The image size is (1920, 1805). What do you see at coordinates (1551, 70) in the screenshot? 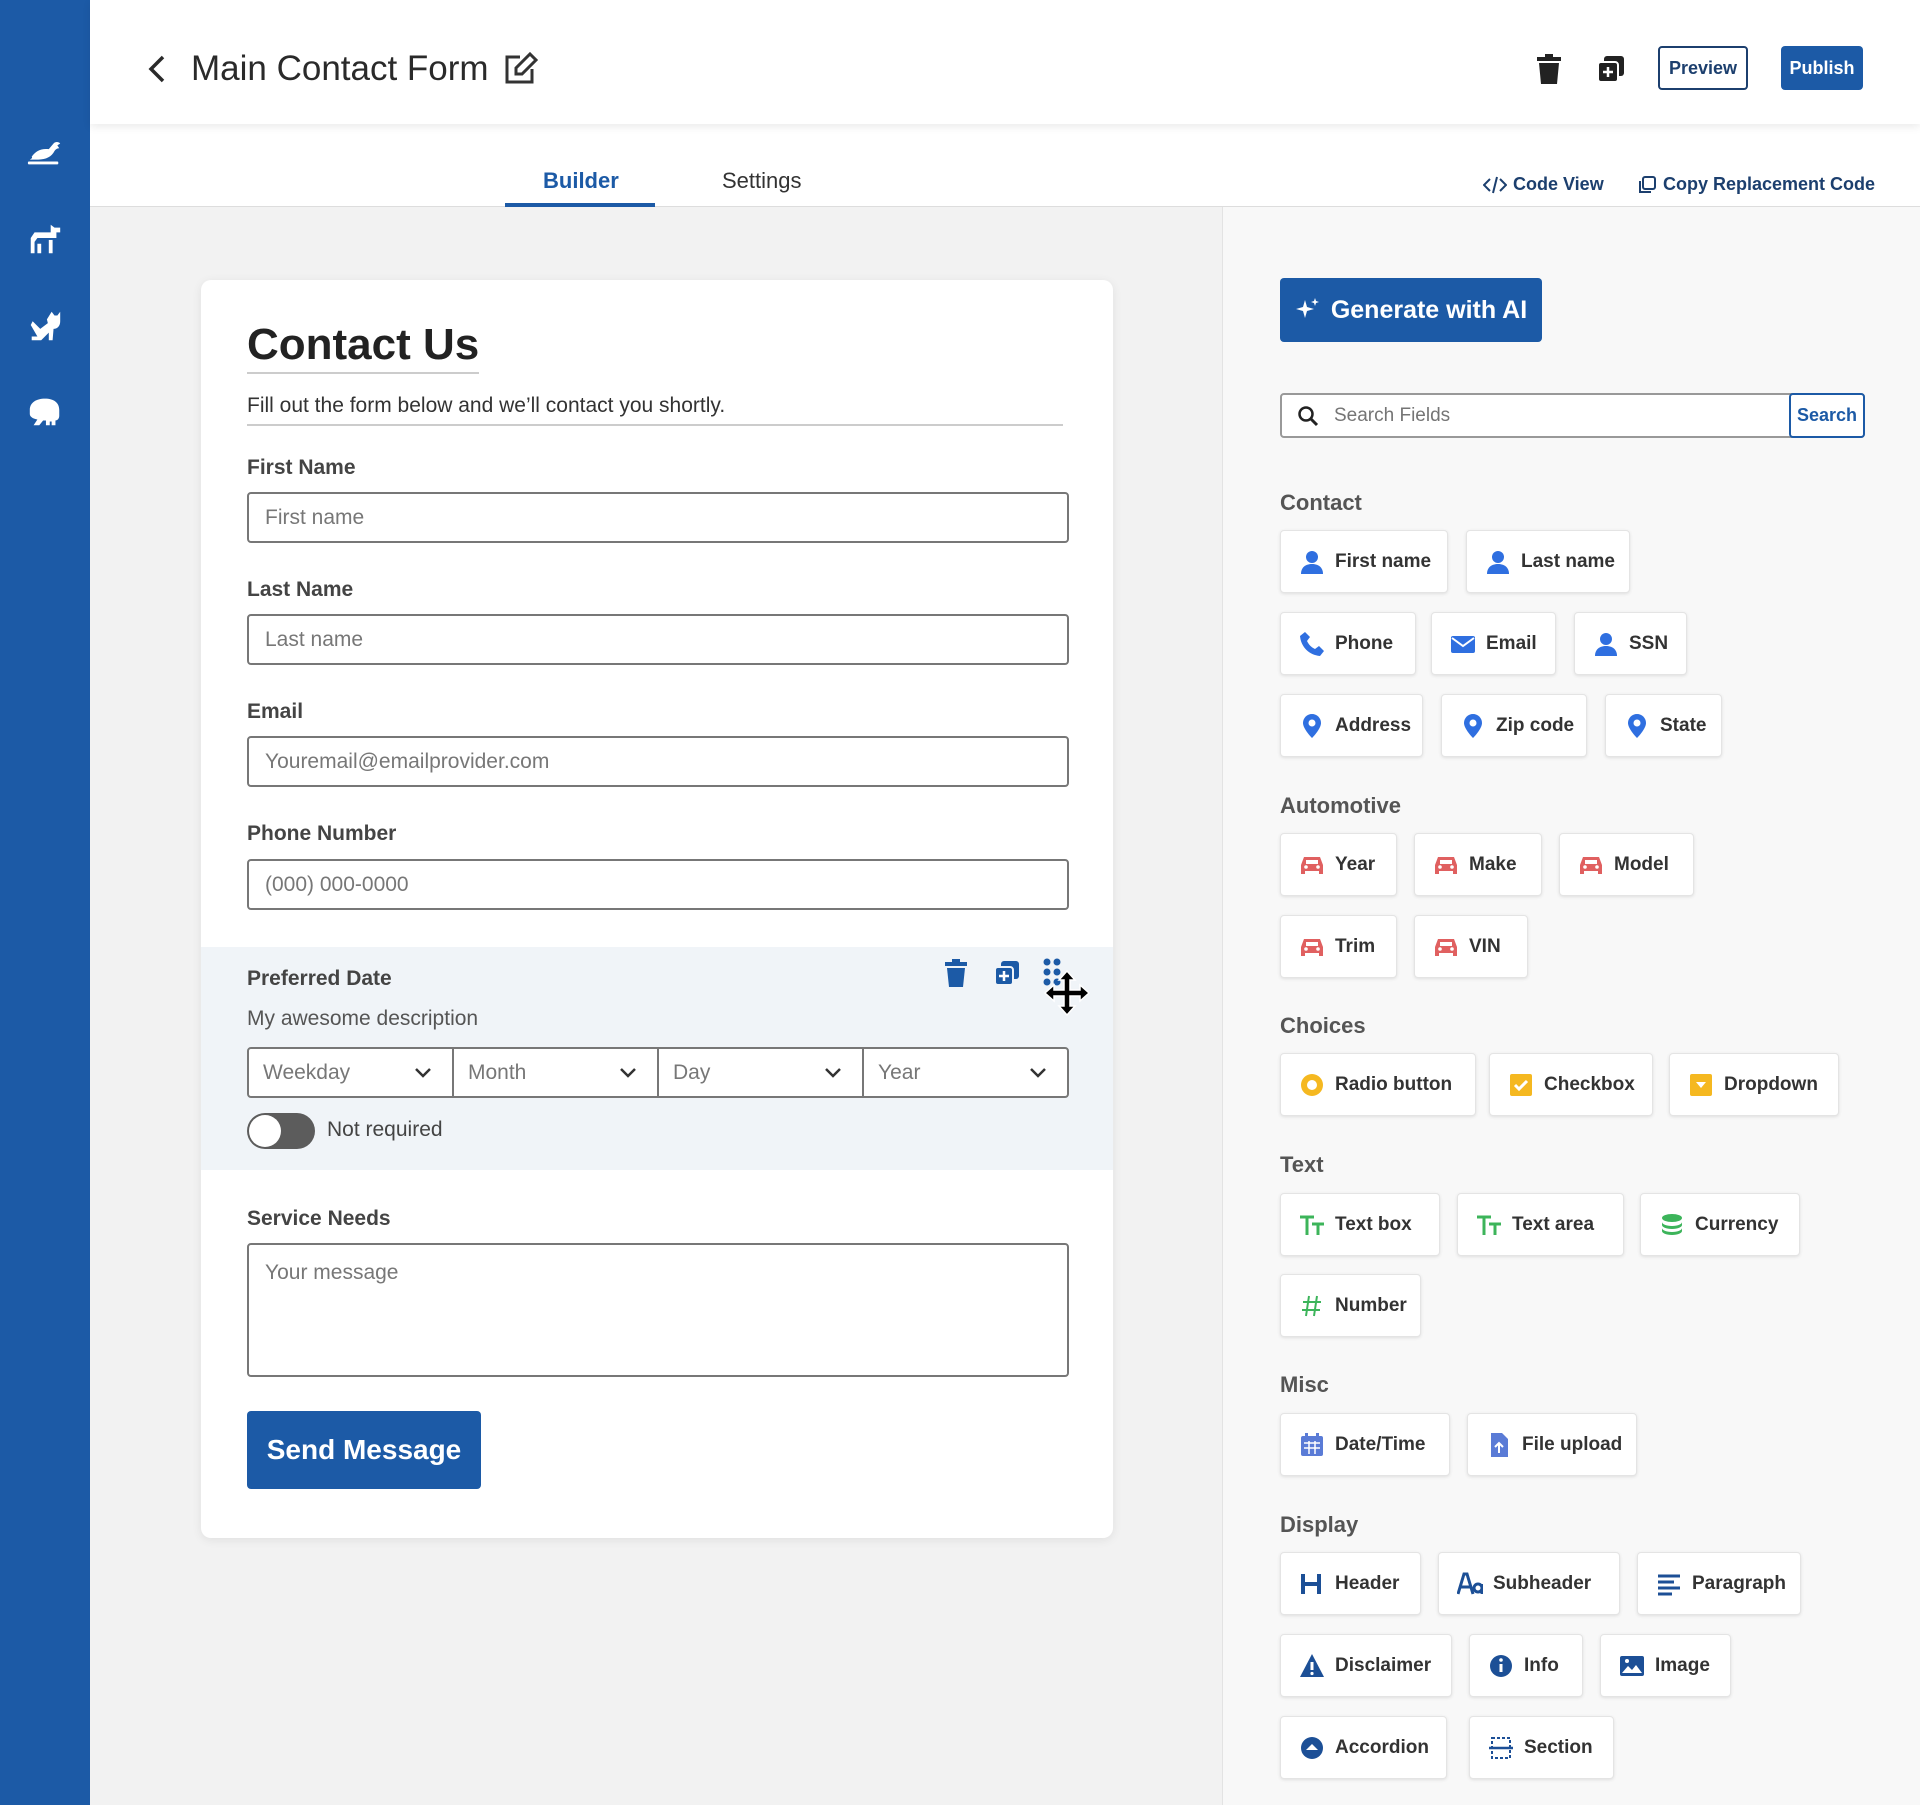
I see `trash-icon` at bounding box center [1551, 70].